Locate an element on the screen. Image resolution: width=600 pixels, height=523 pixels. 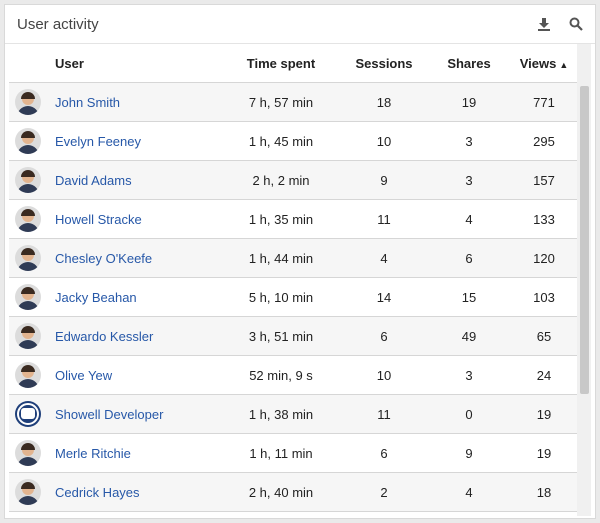
column-header-shares: Shares is located at coordinates (469, 63).